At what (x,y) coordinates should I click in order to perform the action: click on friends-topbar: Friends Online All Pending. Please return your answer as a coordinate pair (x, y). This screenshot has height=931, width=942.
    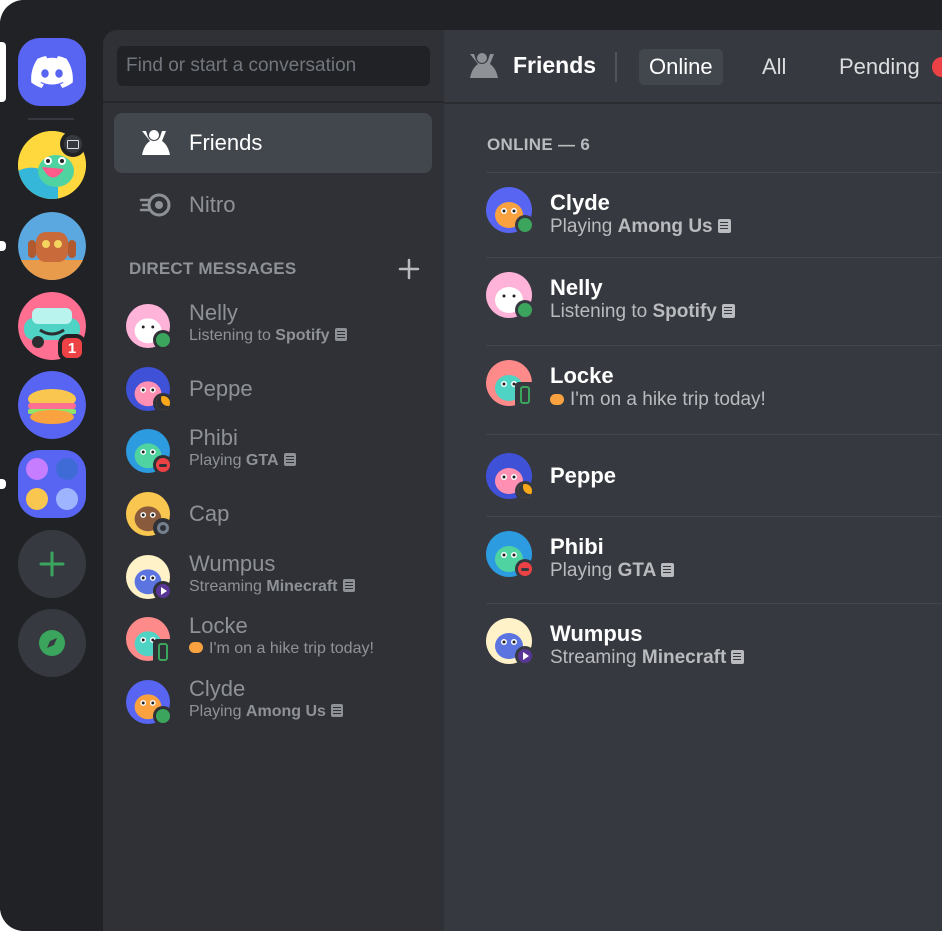
    Looking at the image, I should click on (693, 67).